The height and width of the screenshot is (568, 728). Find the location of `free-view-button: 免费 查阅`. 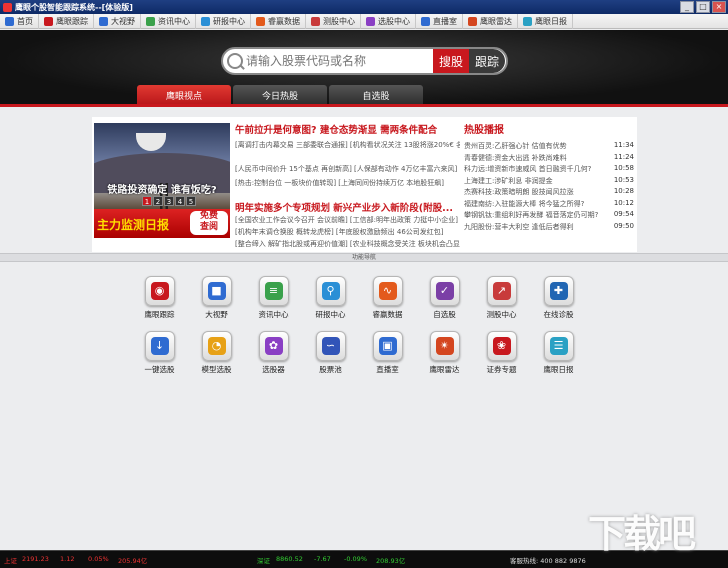

free-view-button: 免费 查阅 is located at coordinates (209, 223).